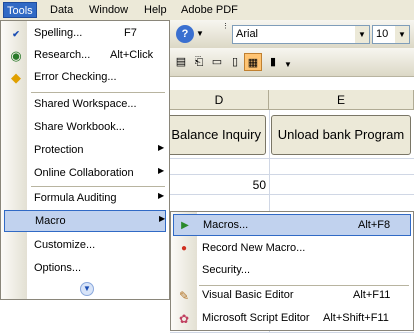  I want to click on expand-menu-chevron-icon: ▼, so click(87, 289).